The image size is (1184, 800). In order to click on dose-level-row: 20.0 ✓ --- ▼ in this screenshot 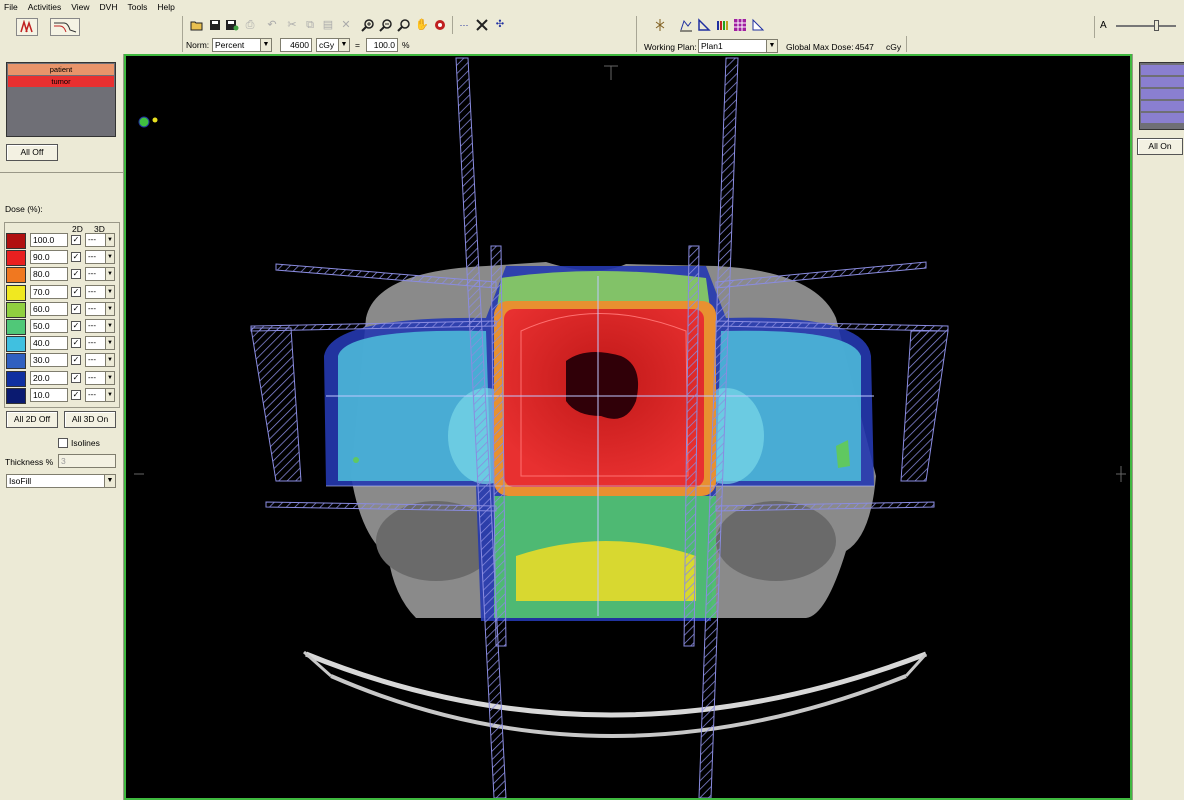, I will do `click(61, 378)`.